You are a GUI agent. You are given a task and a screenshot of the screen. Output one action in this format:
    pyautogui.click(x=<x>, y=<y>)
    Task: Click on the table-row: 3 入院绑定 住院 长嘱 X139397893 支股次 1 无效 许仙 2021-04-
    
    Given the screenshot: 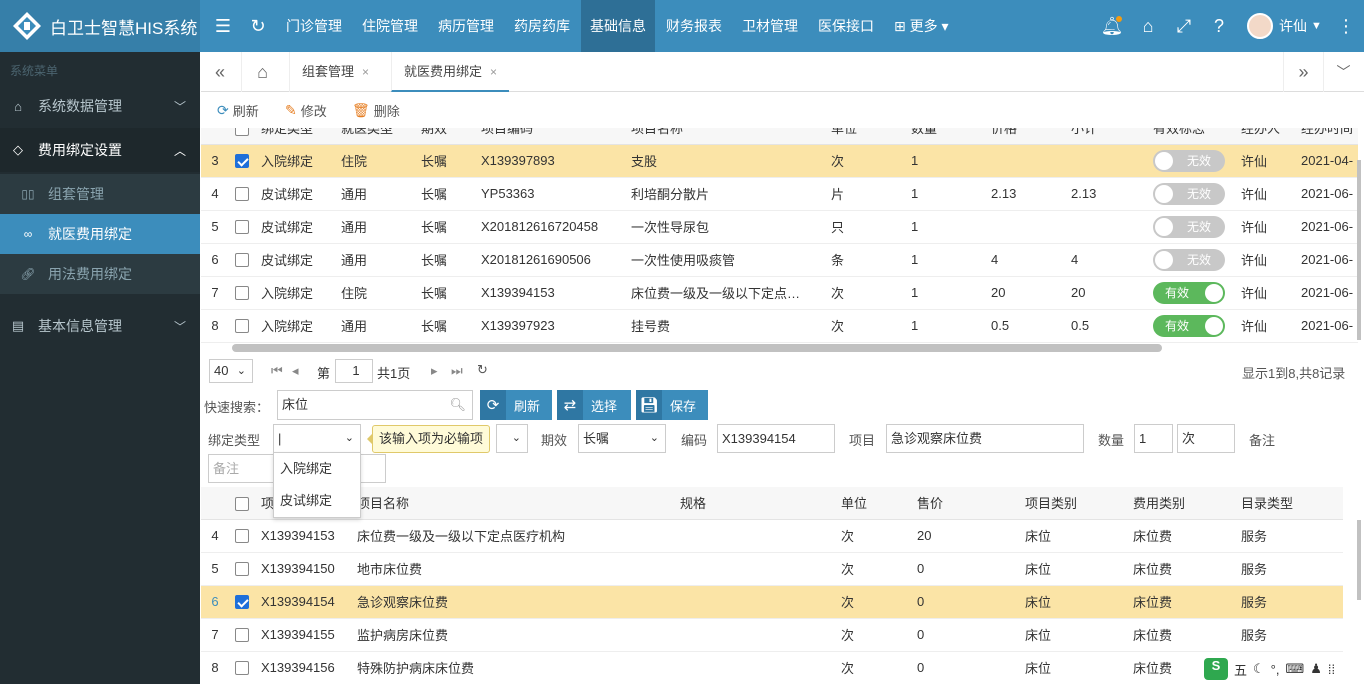 What is the action you would take?
    pyautogui.click(x=779, y=161)
    